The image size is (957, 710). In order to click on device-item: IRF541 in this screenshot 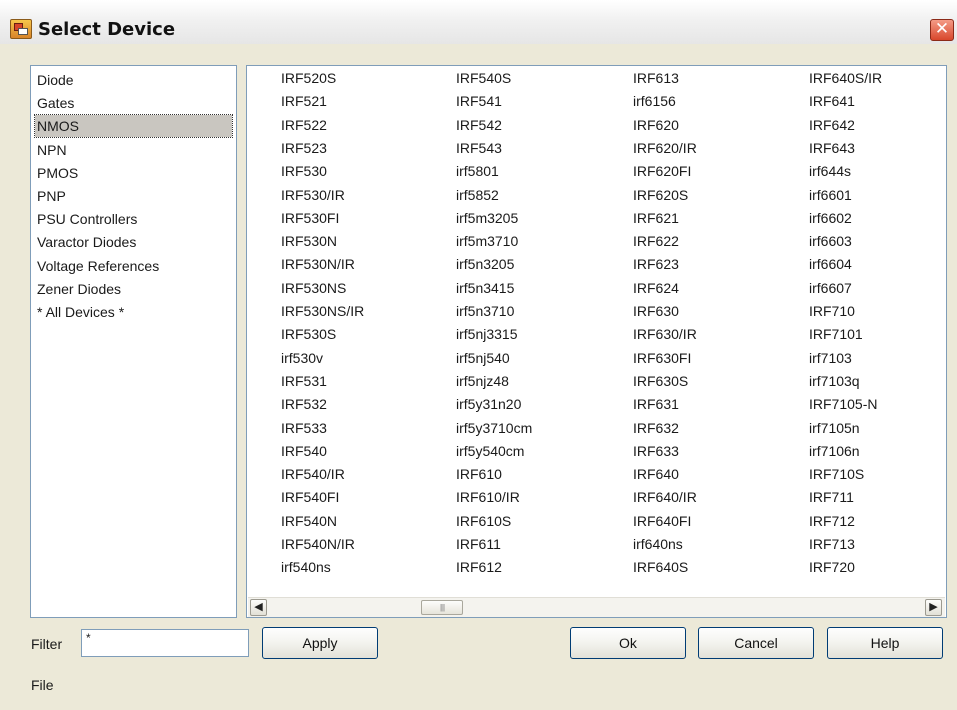, I will do `click(479, 101)`.